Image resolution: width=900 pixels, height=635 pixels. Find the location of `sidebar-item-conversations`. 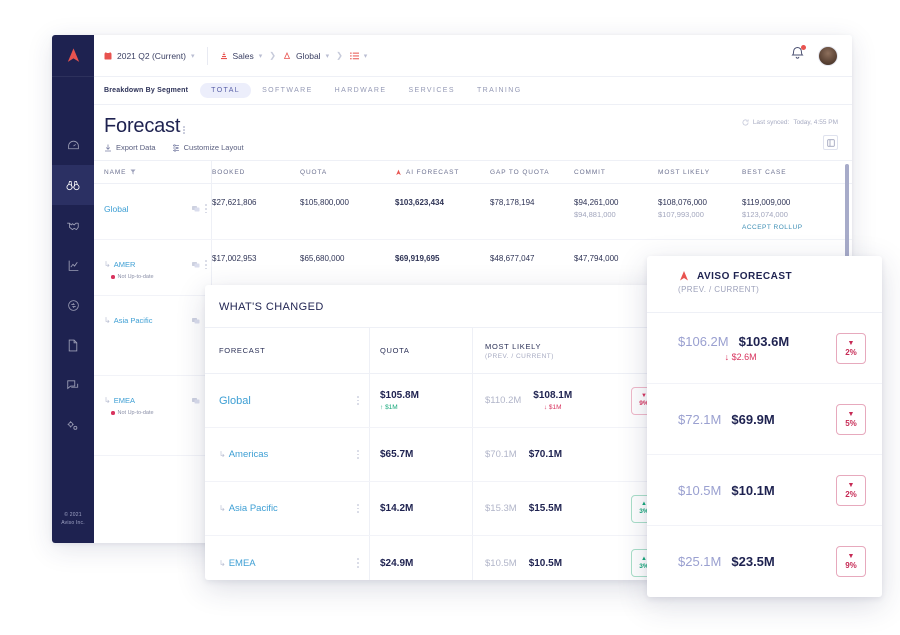

sidebar-item-conversations is located at coordinates (73, 385).